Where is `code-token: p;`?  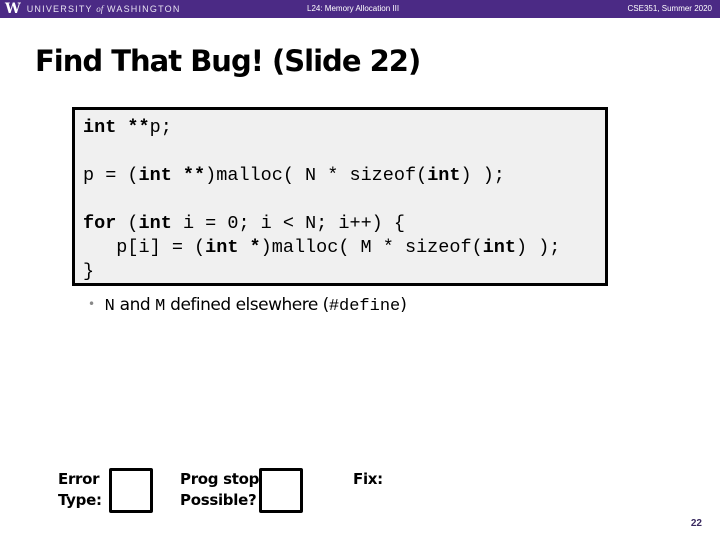 code-token: p; is located at coordinates (160, 127).